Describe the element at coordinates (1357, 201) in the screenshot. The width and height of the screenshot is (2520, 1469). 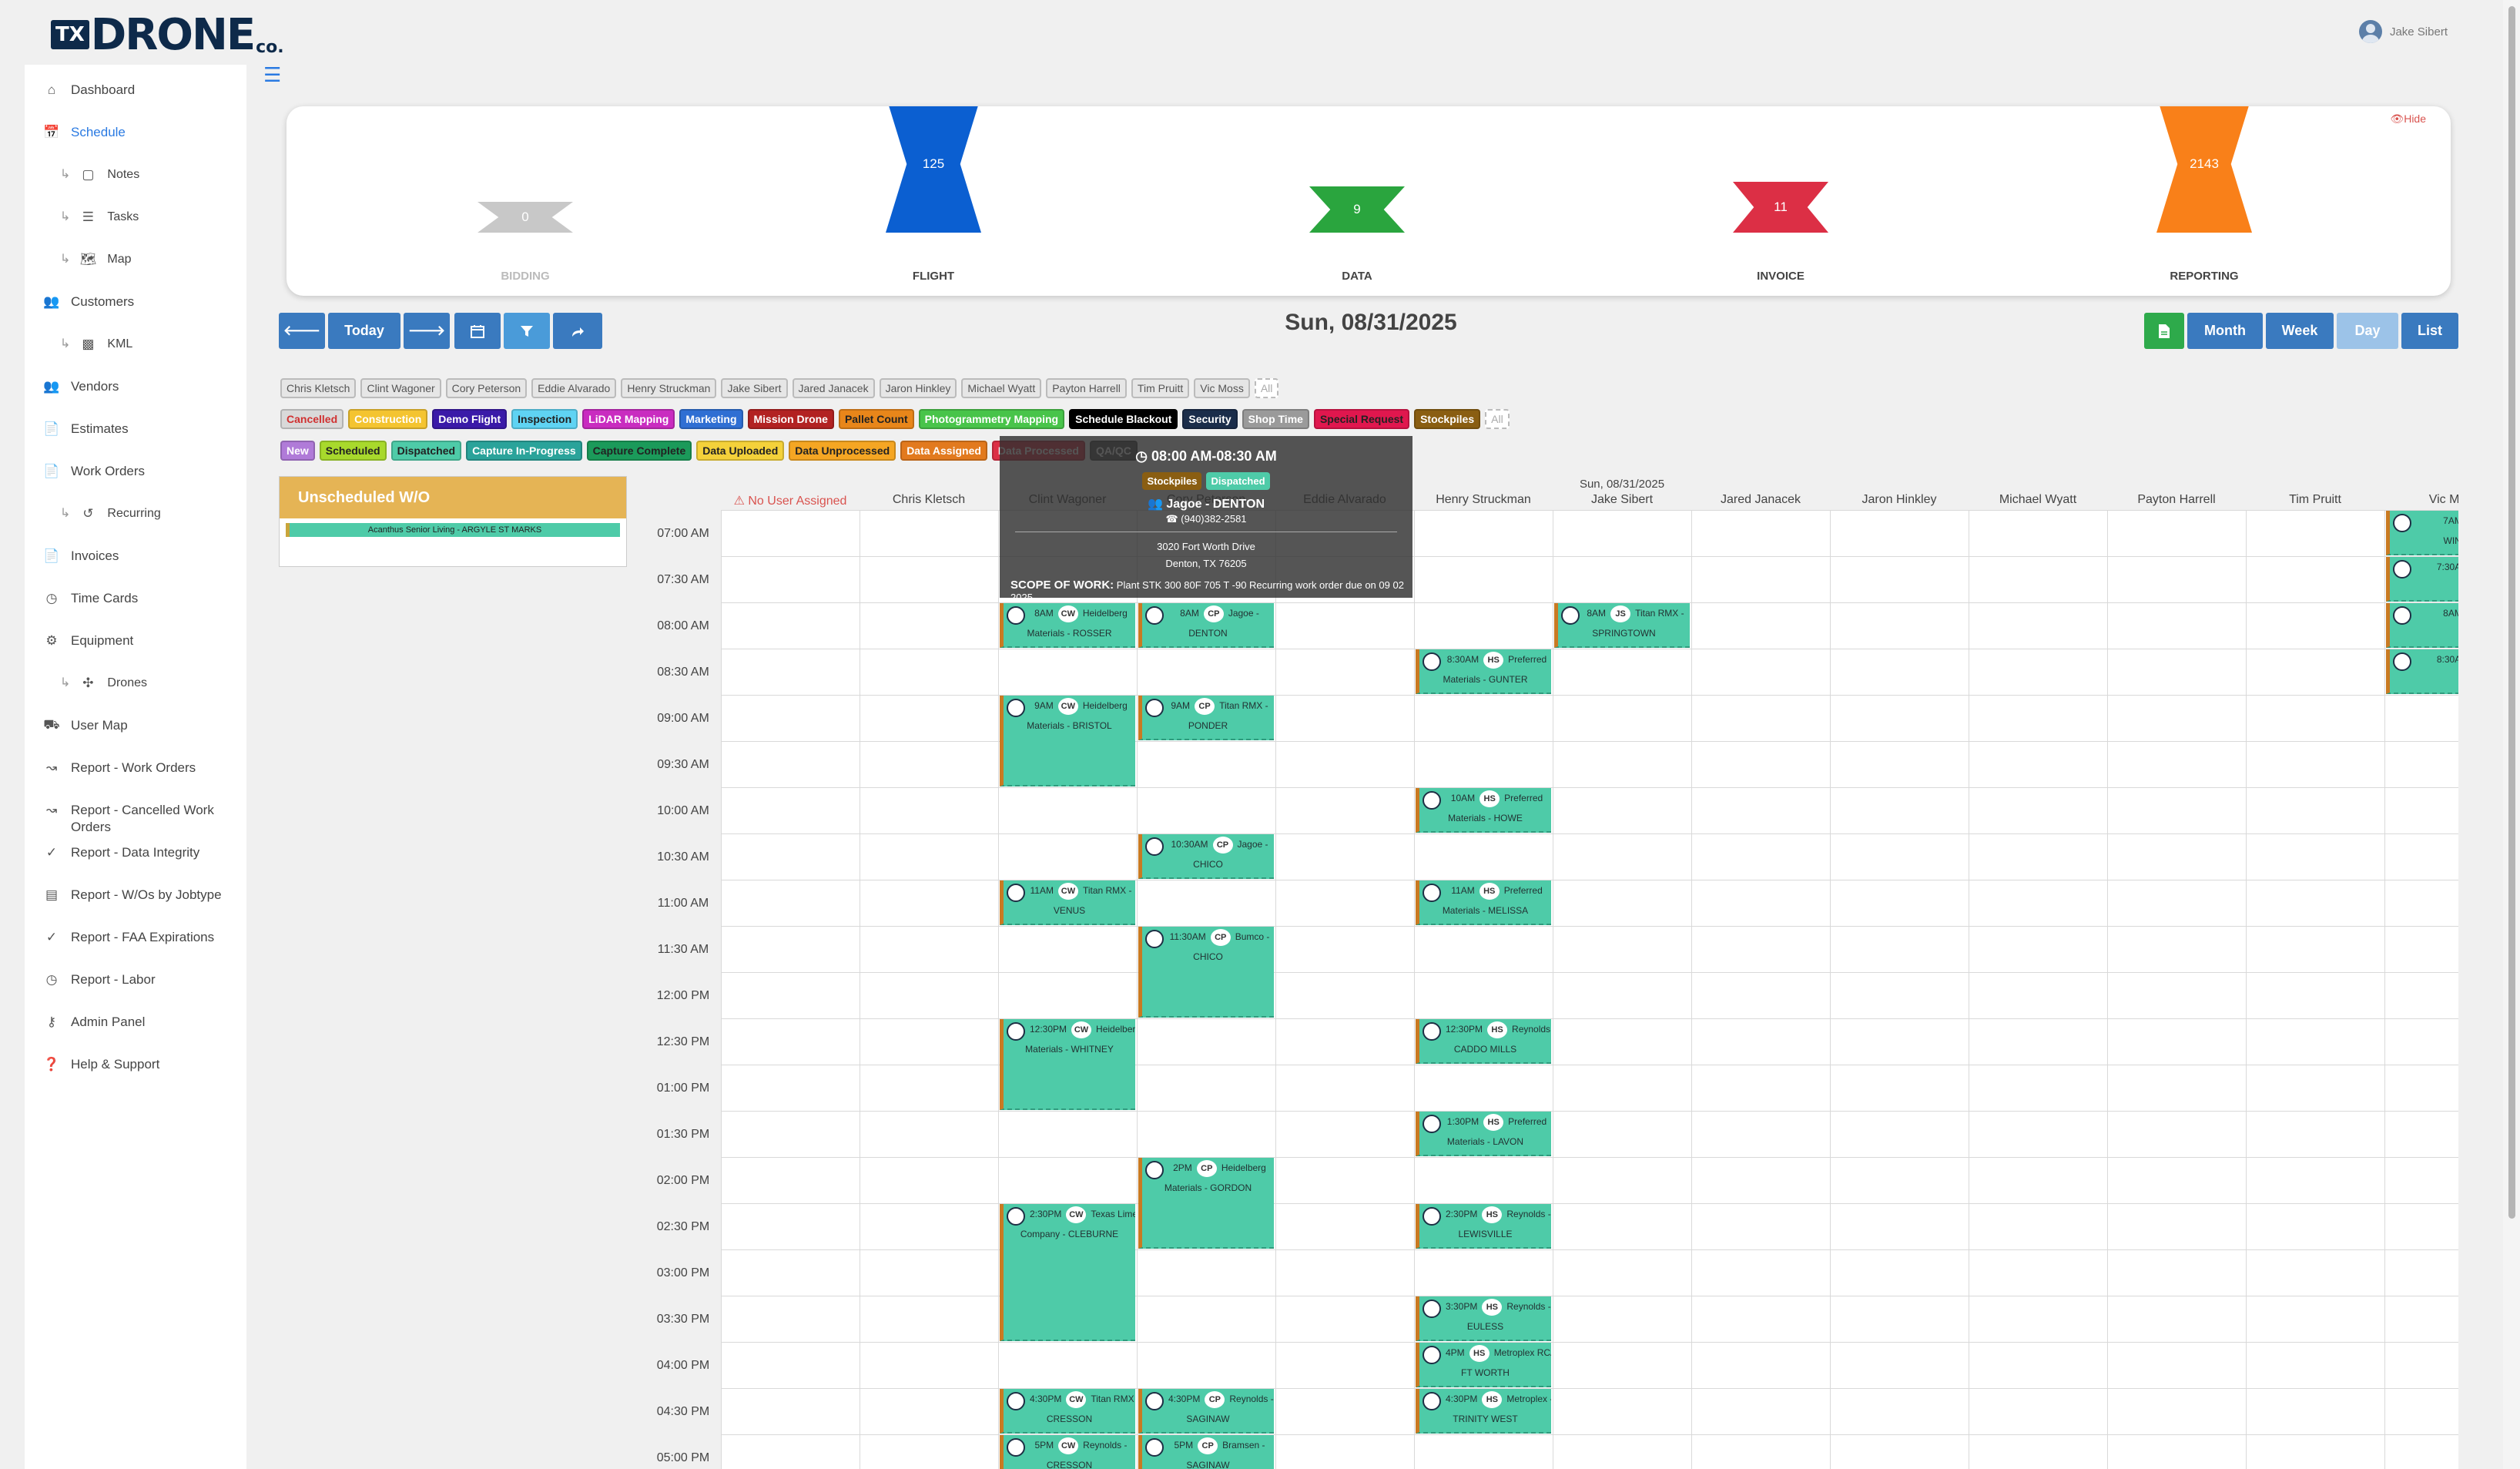
I see `funnel-stage-data: 9 DATA` at that location.